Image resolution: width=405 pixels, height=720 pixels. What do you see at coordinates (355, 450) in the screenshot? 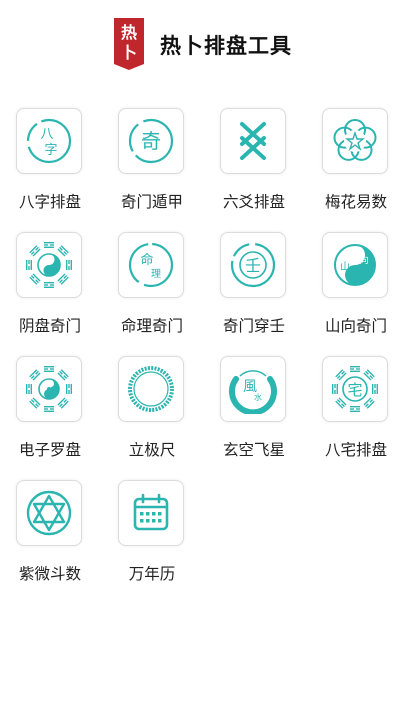
I see `tool-label: 八宅排盘` at bounding box center [355, 450].